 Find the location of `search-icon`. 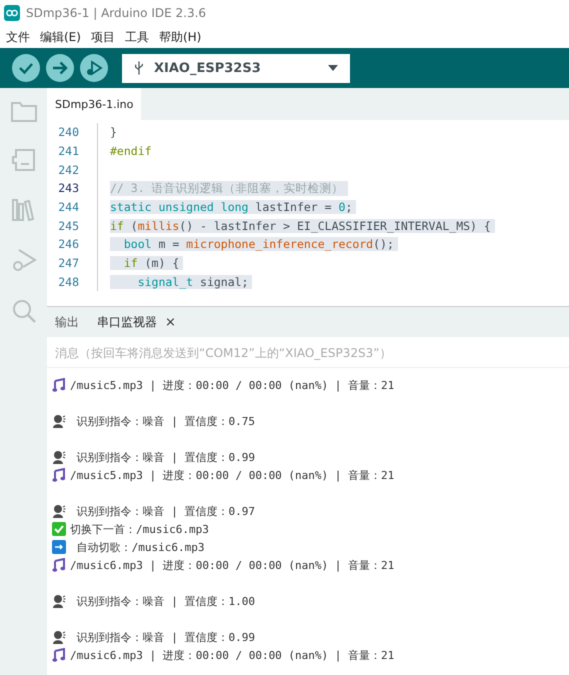

search-icon is located at coordinates (23, 311).